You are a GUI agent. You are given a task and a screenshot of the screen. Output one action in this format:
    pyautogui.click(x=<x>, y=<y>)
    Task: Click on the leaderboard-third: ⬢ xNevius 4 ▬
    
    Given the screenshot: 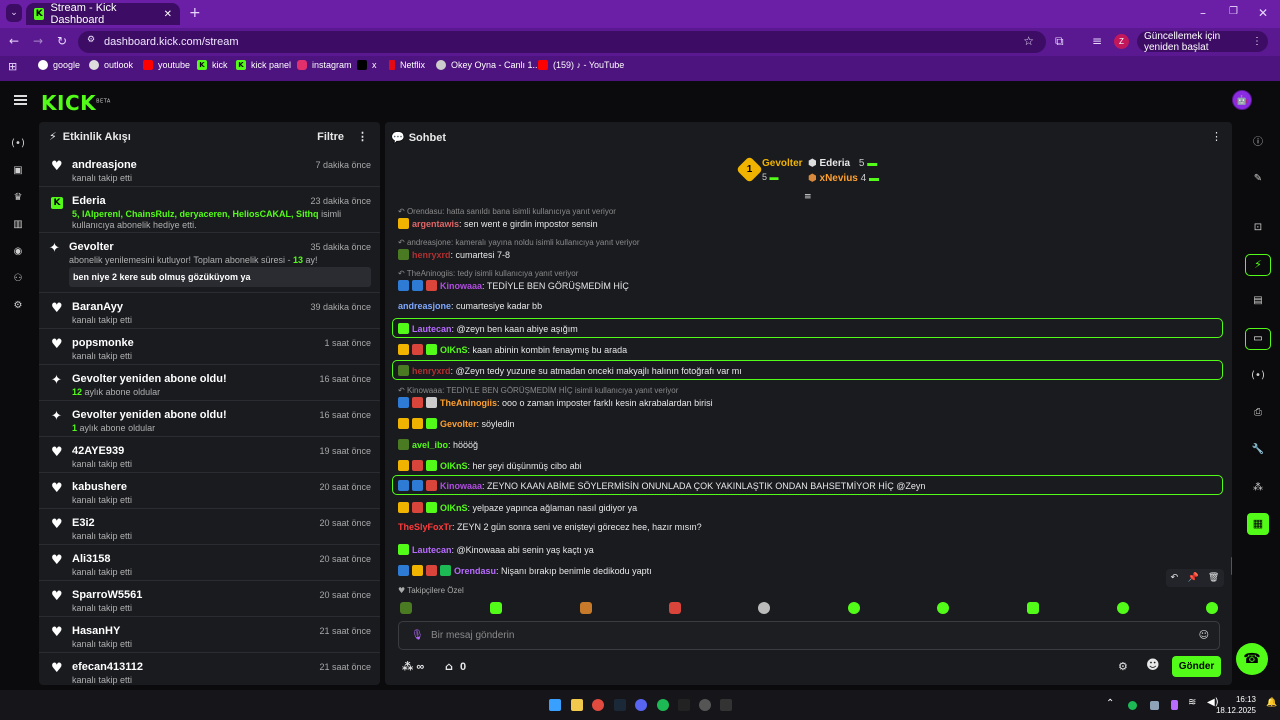 What is the action you would take?
    pyautogui.click(x=843, y=178)
    